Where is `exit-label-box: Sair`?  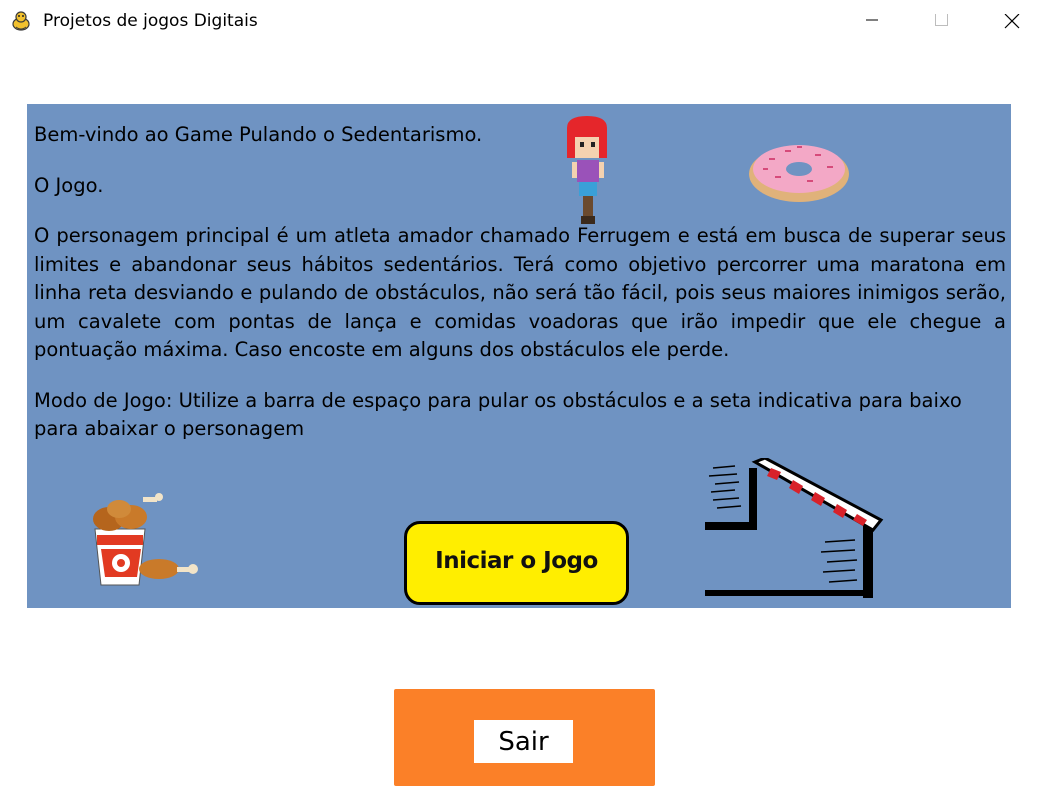
exit-label-box: Sair is located at coordinates (523, 741).